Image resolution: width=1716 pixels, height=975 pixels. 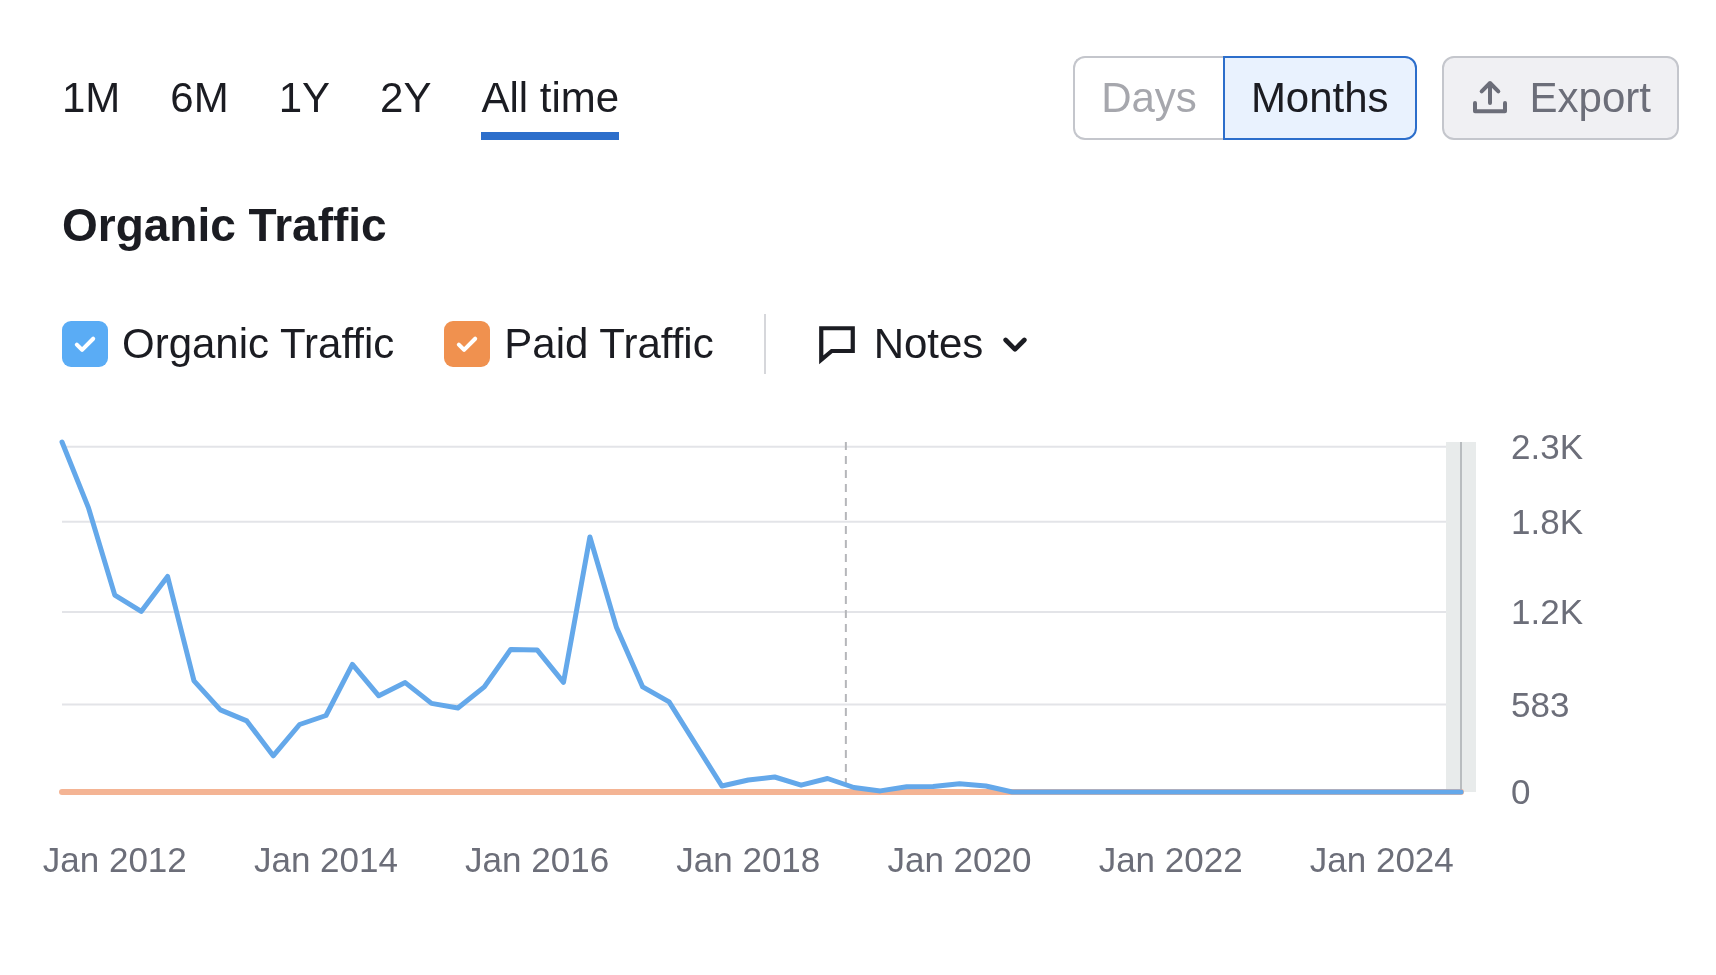 What do you see at coordinates (609, 344) in the screenshot?
I see `legend-label: Paid Traffic` at bounding box center [609, 344].